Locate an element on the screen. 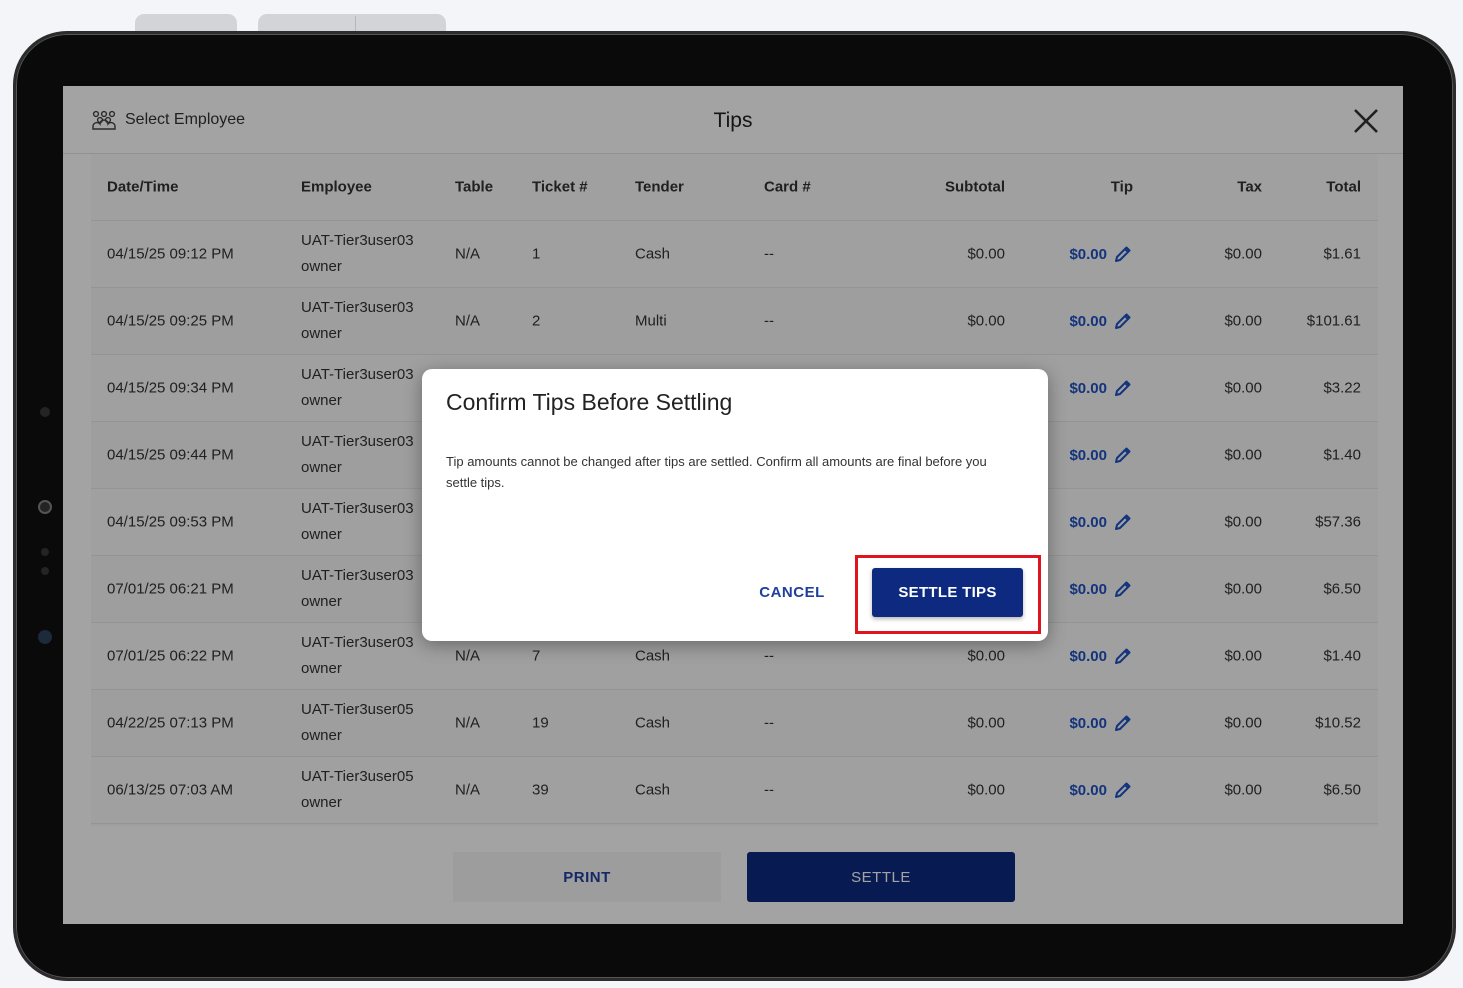 The height and width of the screenshot is (988, 1463). sensor-lens is located at coordinates (45, 637).